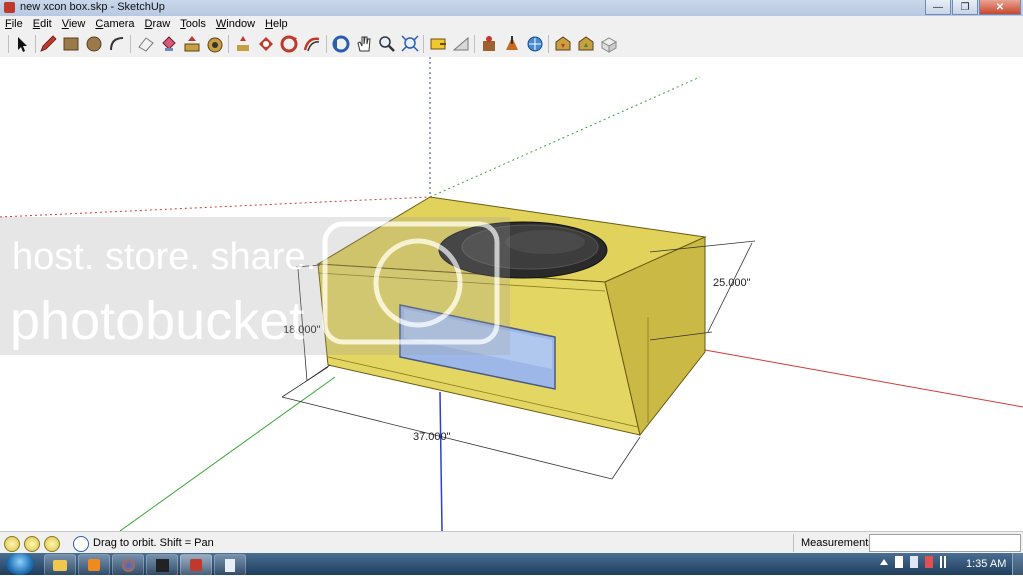 Image resolution: width=1023 pixels, height=576 pixels. Describe the element at coordinates (432, 437) in the screenshot. I see `width-dimension-label: 37.000"` at that location.